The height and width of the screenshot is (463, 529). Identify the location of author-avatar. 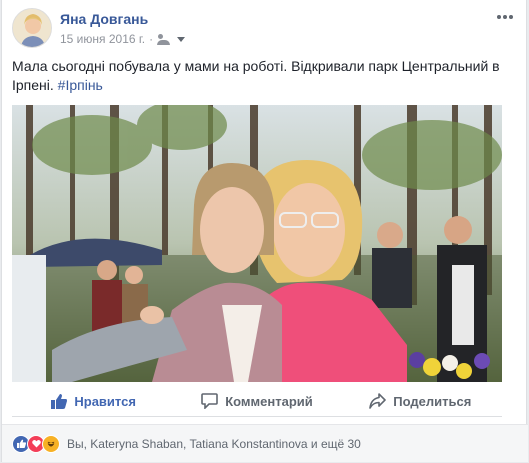
(32, 28).